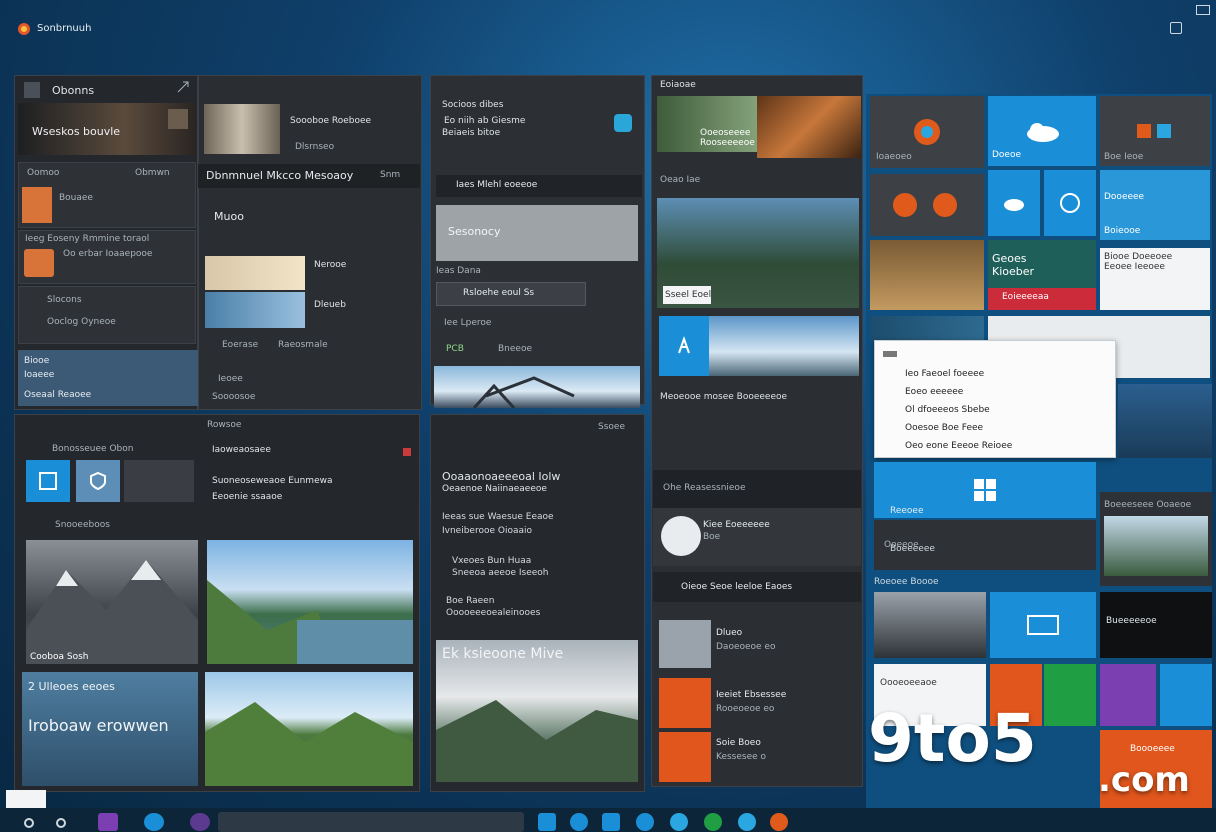 This screenshot has height=832, width=1216. Describe the element at coordinates (758, 253) in the screenshot. I see `landscape-photo: Sseel Eoel` at that location.